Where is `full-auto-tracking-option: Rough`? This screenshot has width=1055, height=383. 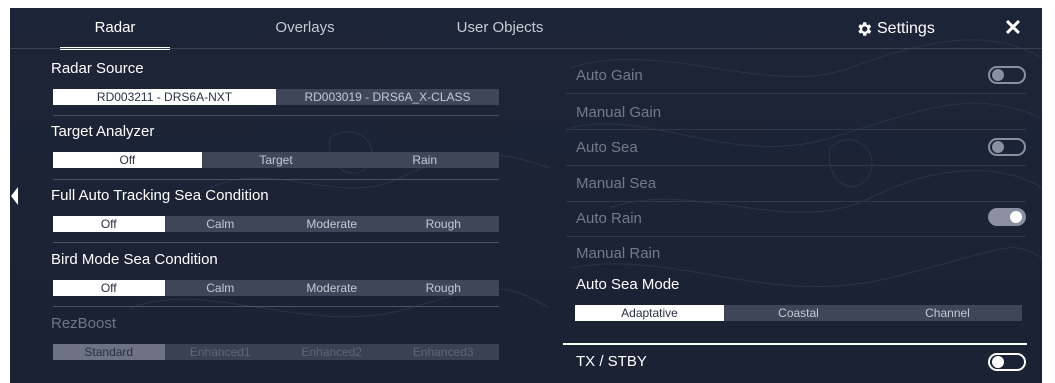 full-auto-tracking-option: Rough is located at coordinates (444, 224).